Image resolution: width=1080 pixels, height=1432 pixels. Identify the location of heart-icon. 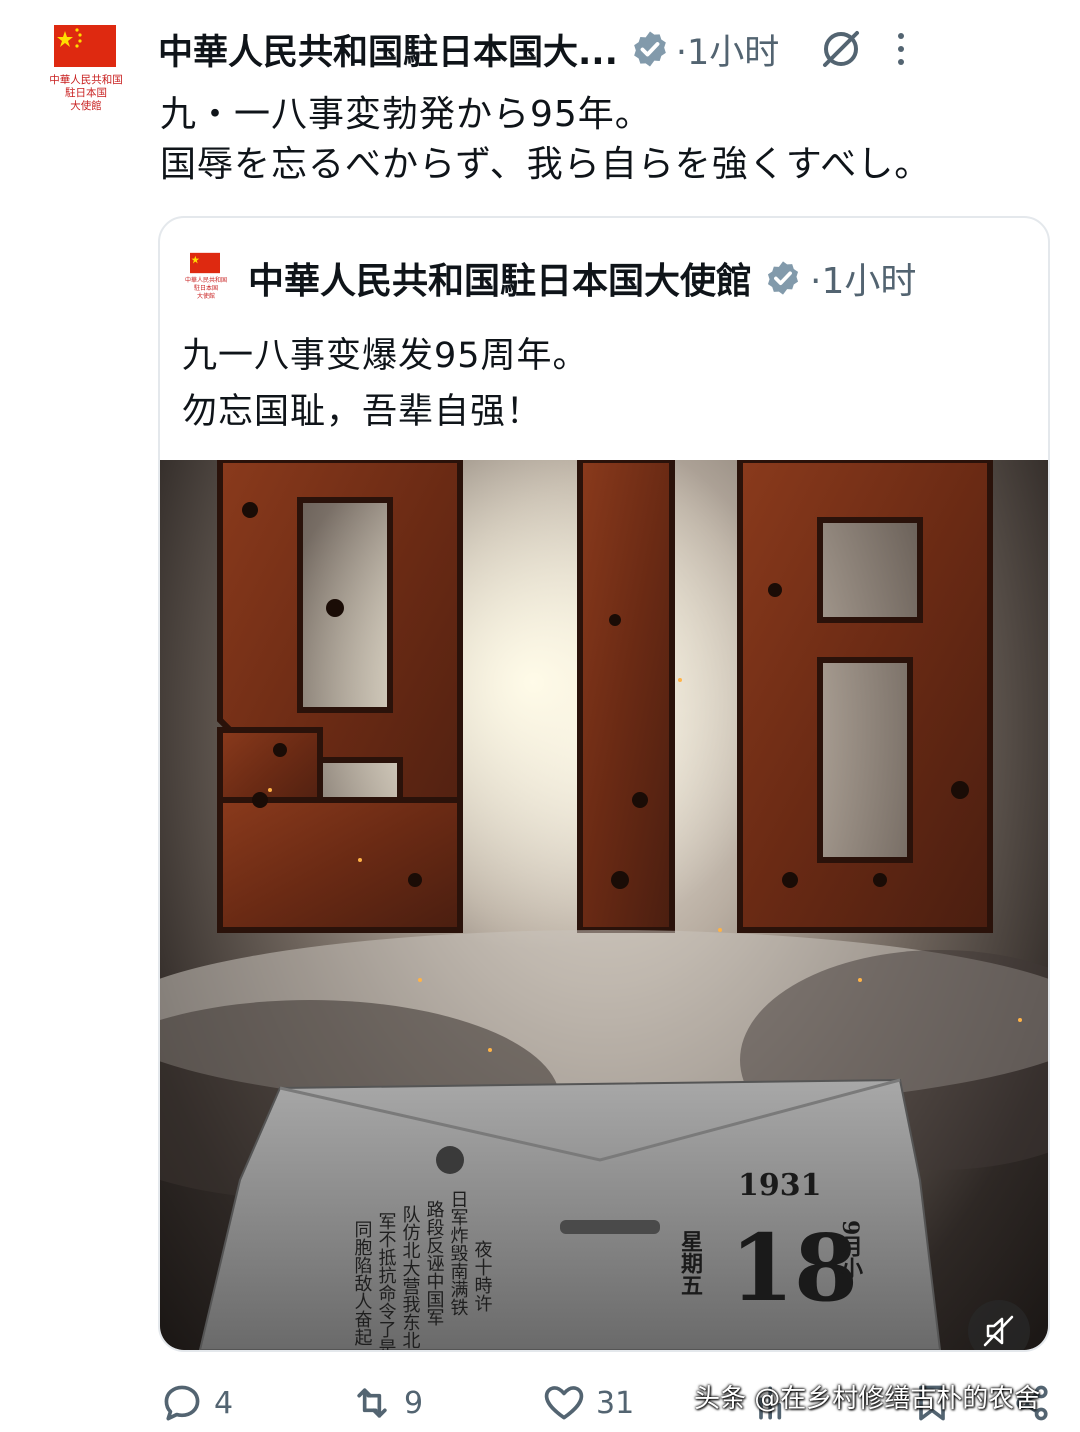
(564, 1403).